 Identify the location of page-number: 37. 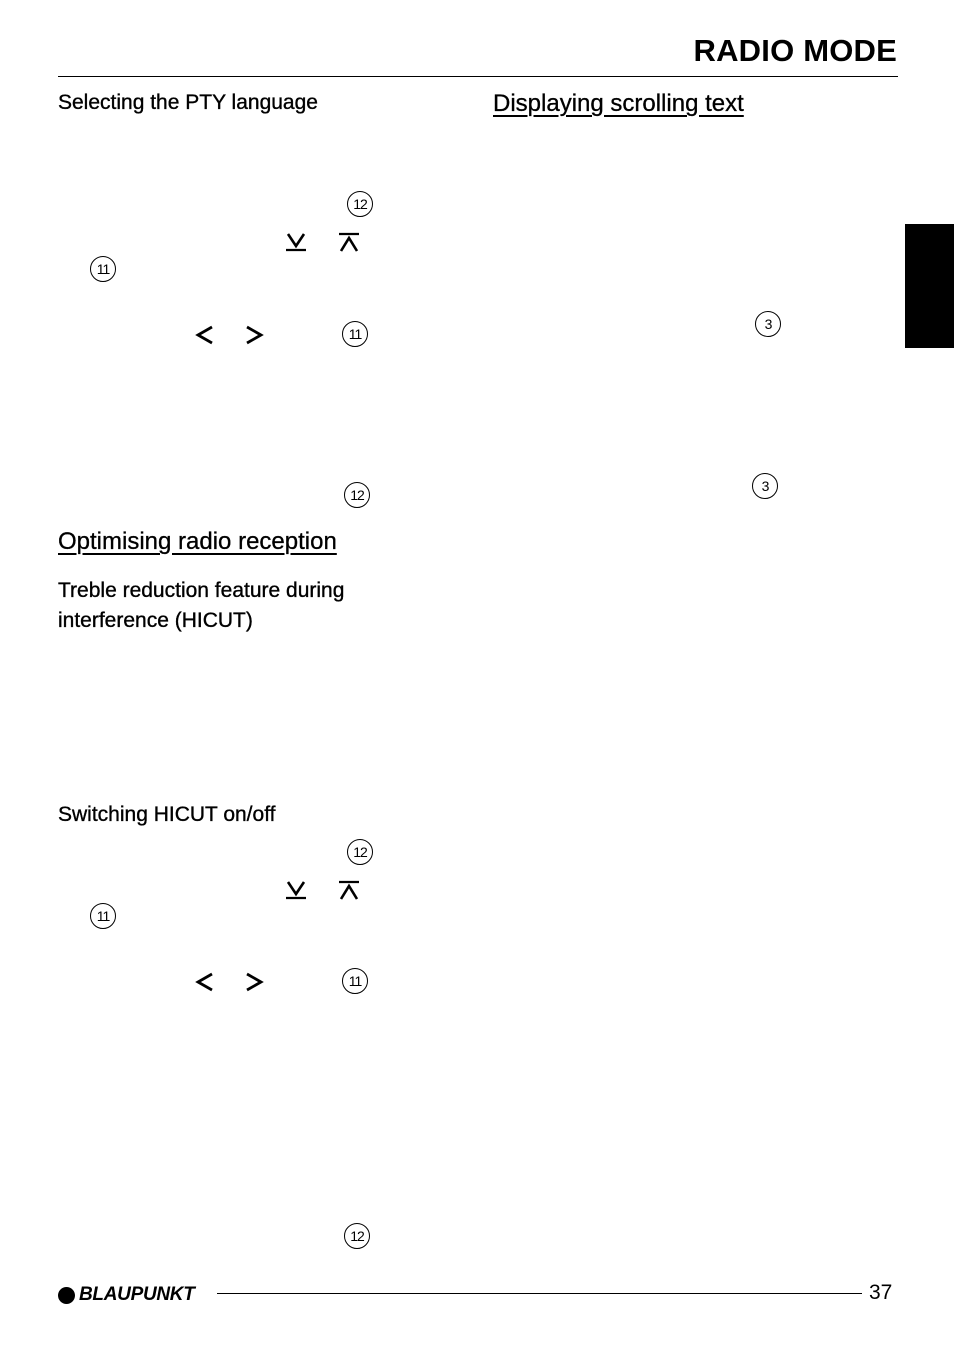
(881, 1292).